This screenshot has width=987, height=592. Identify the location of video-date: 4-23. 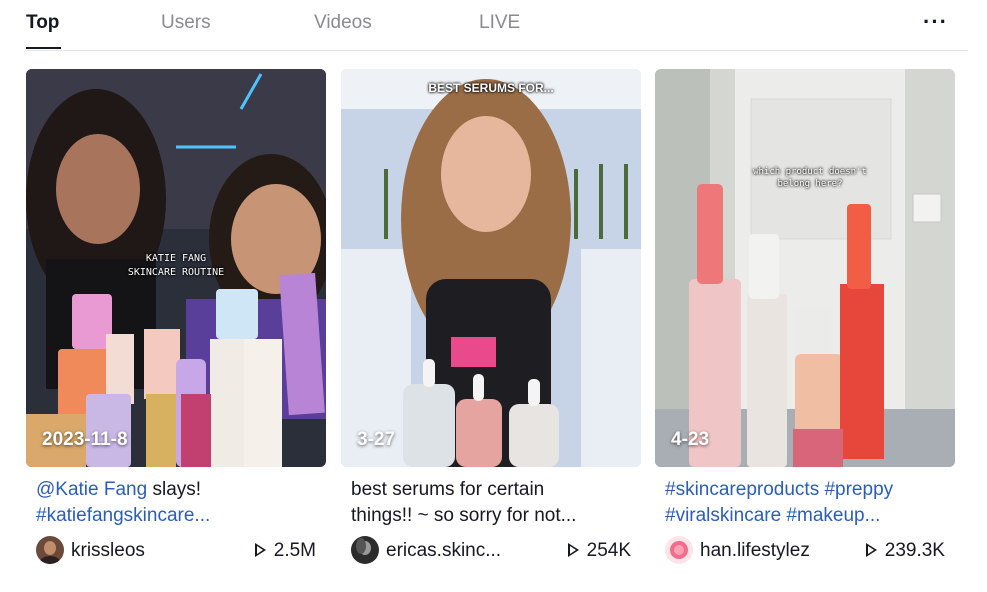
(690, 439).